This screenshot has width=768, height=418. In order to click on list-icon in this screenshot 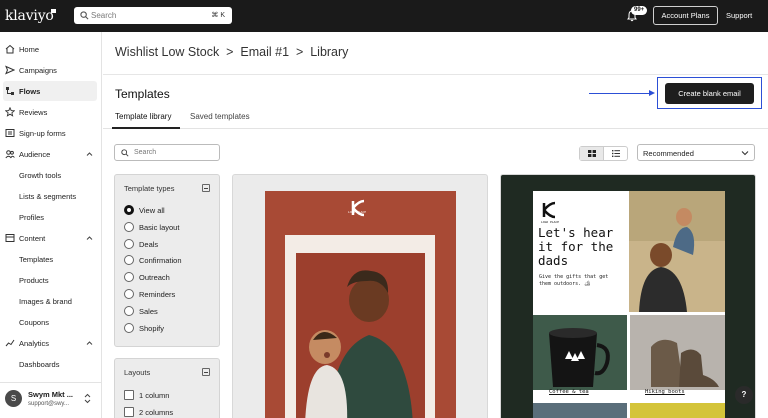, I will do `click(616, 153)`.